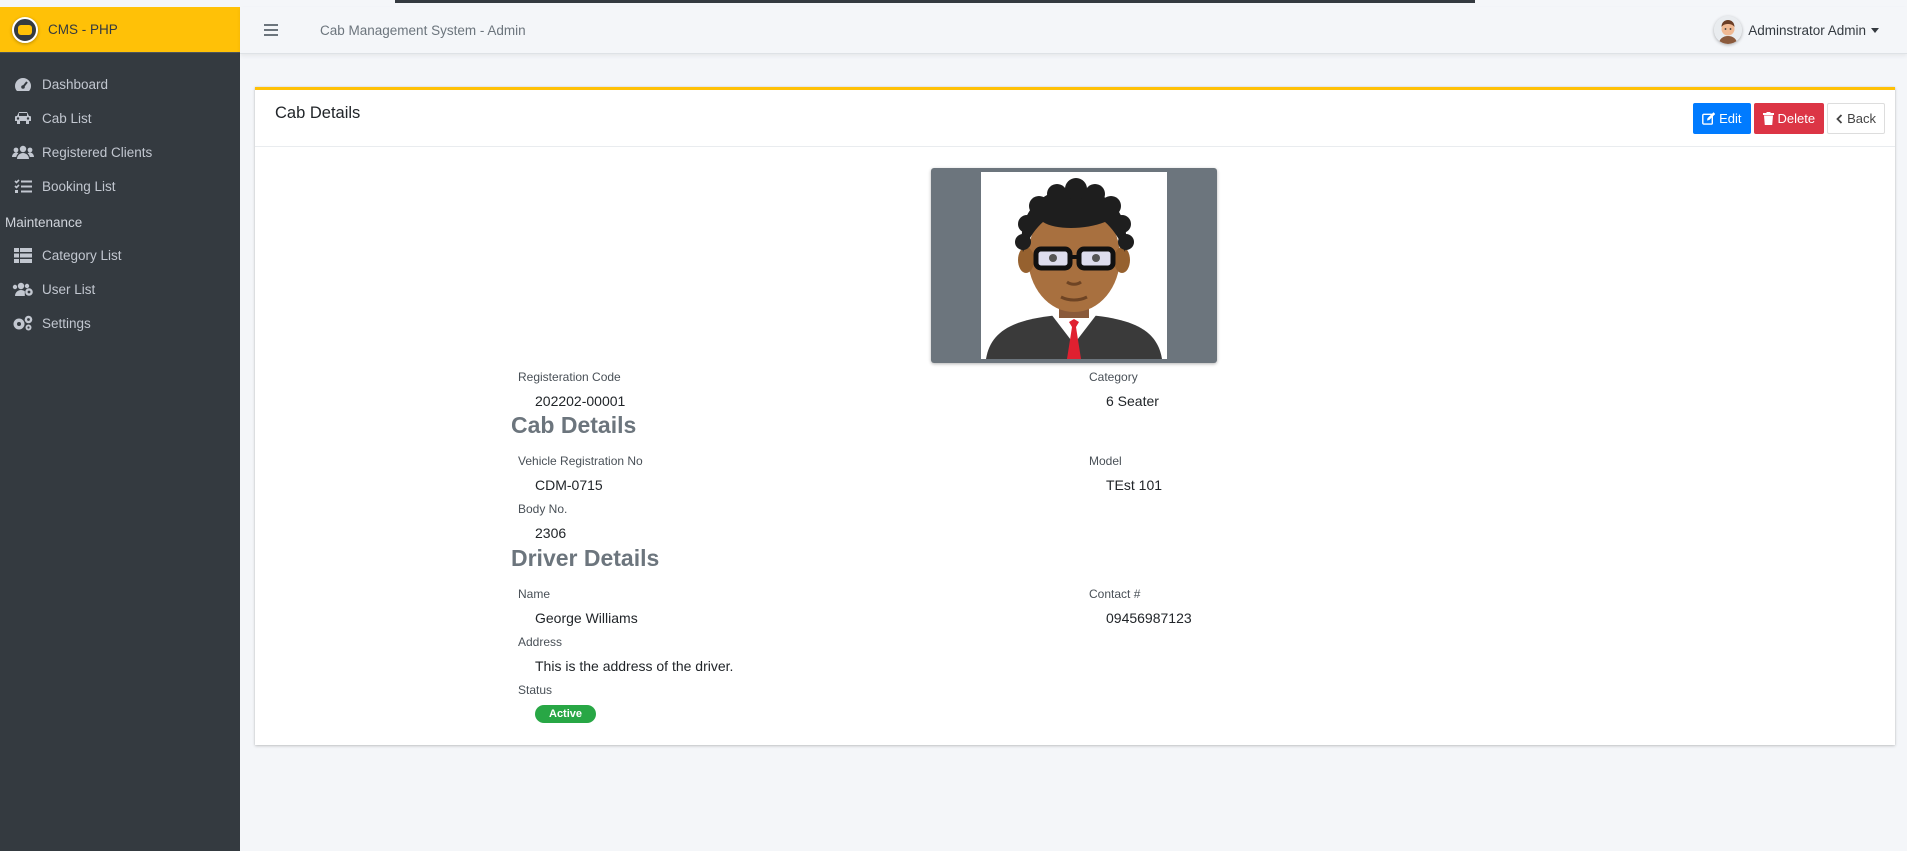 The width and height of the screenshot is (1907, 851). I want to click on delete-button: Delete, so click(1789, 118).